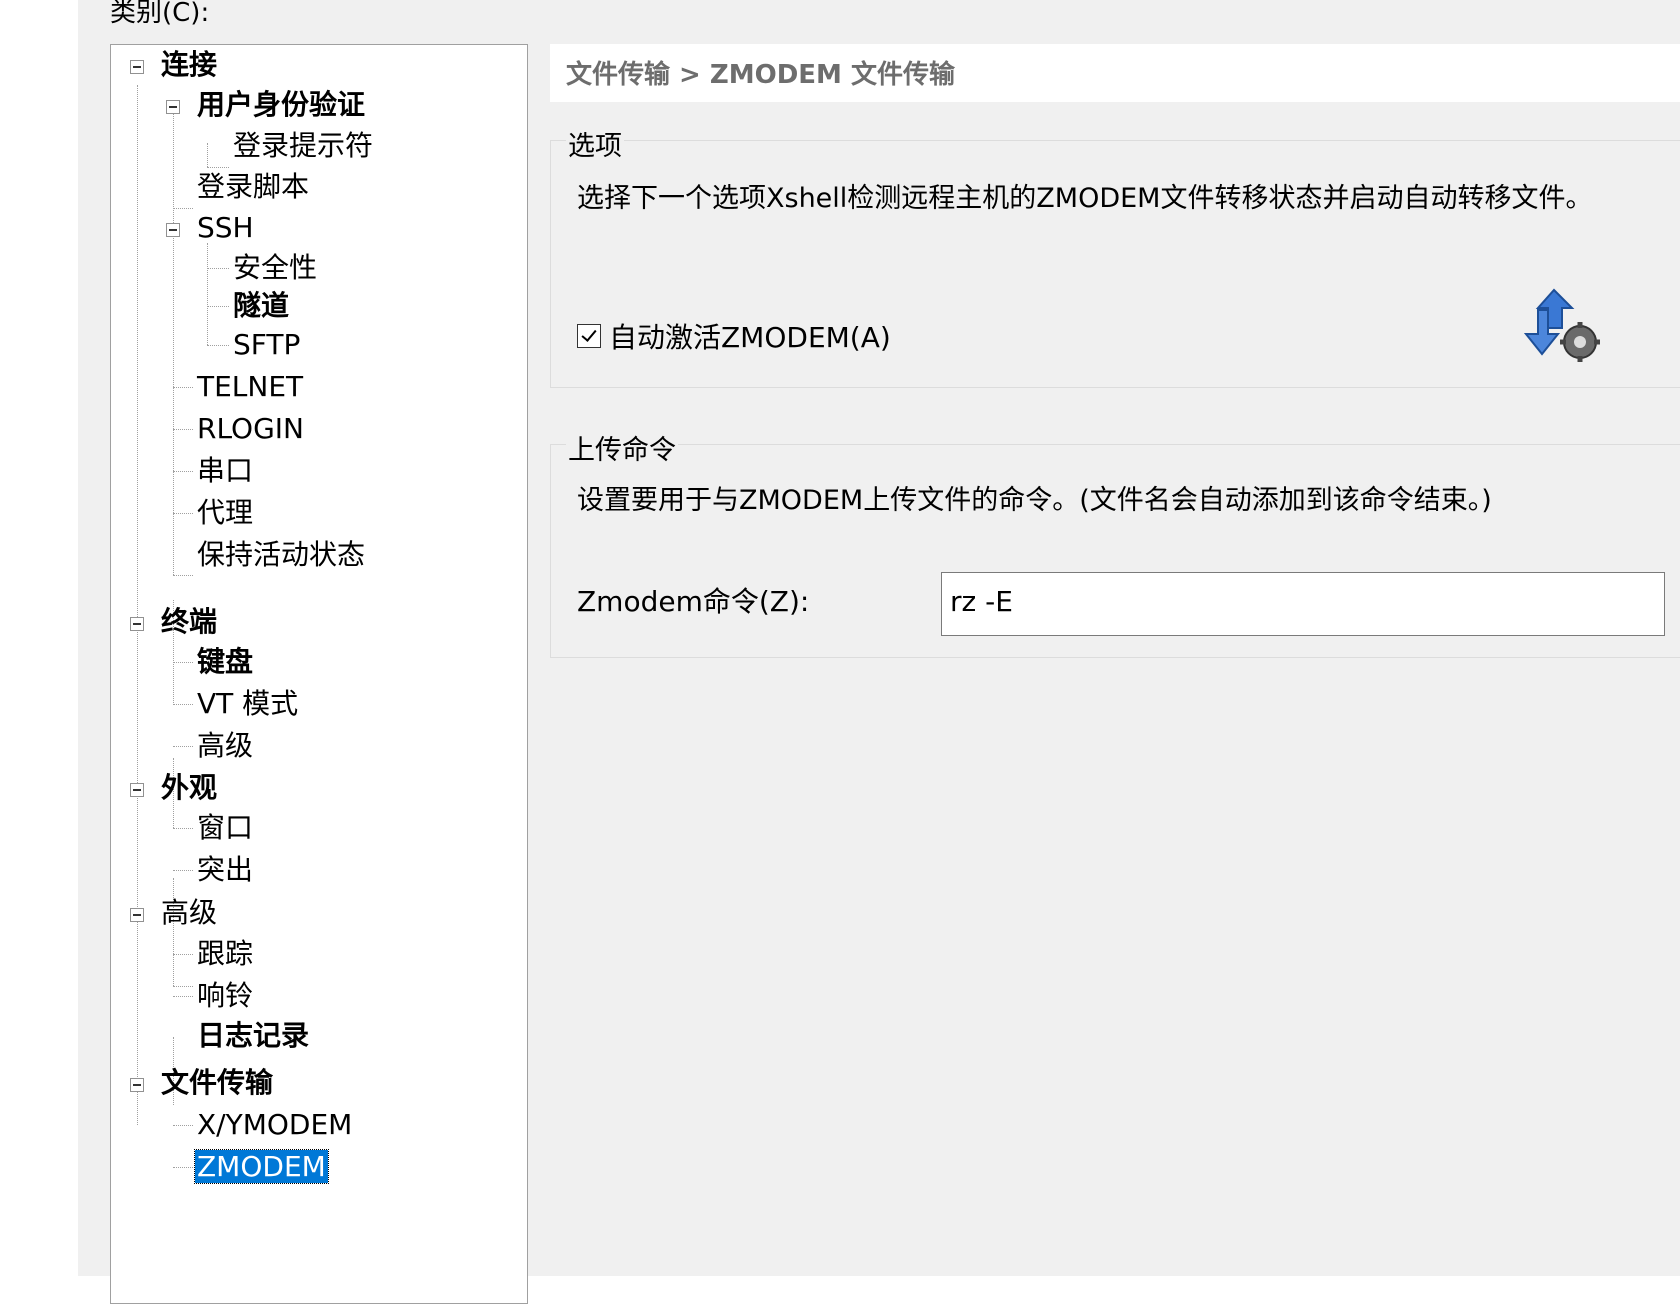 The height and width of the screenshot is (1304, 1680). Describe the element at coordinates (225, 870) in the screenshot. I see `tree-item-highlight: 突出` at that location.